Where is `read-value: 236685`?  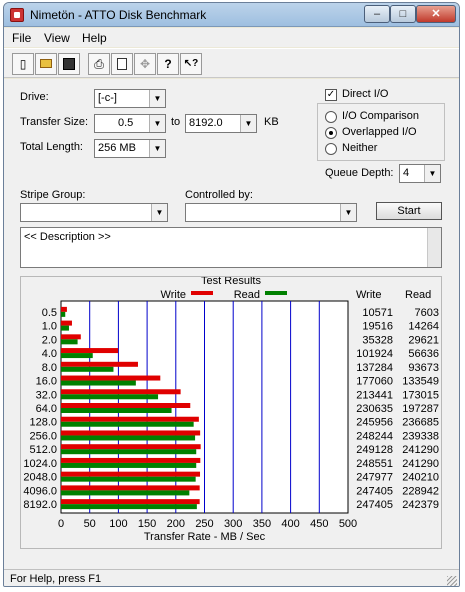
read-value: 236685 is located at coordinates (420, 423).